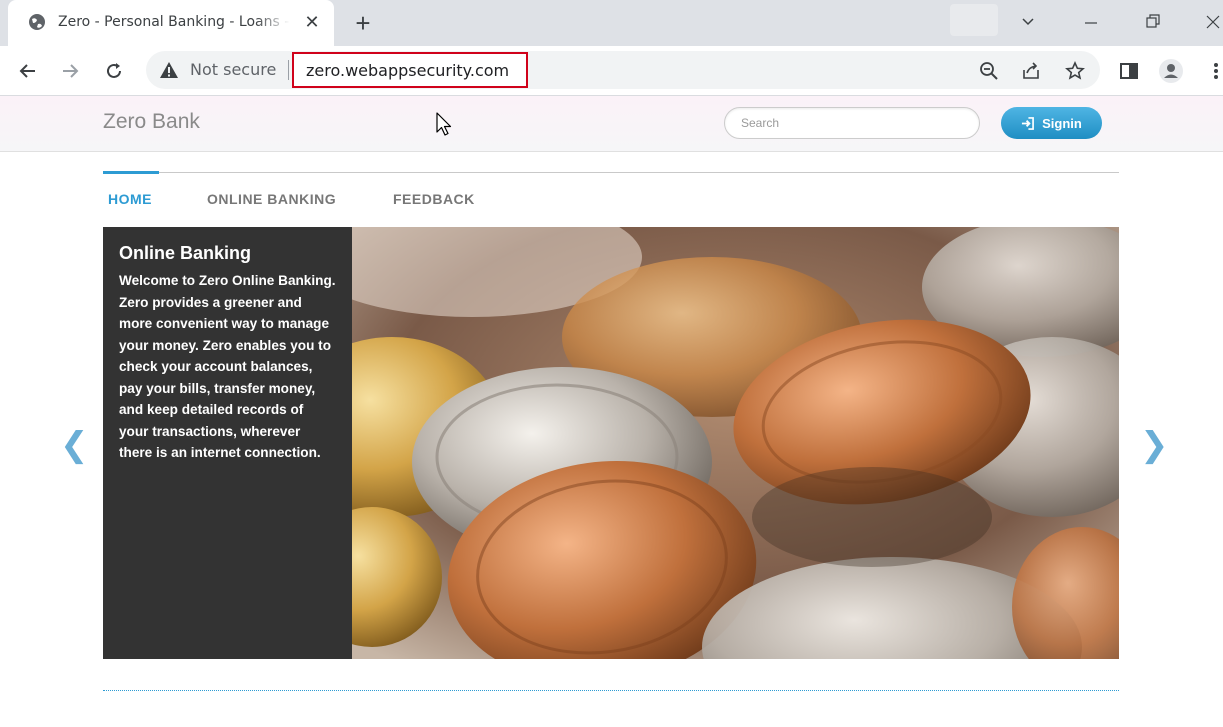  What do you see at coordinates (288, 70) in the screenshot?
I see `omnibox-divider` at bounding box center [288, 70].